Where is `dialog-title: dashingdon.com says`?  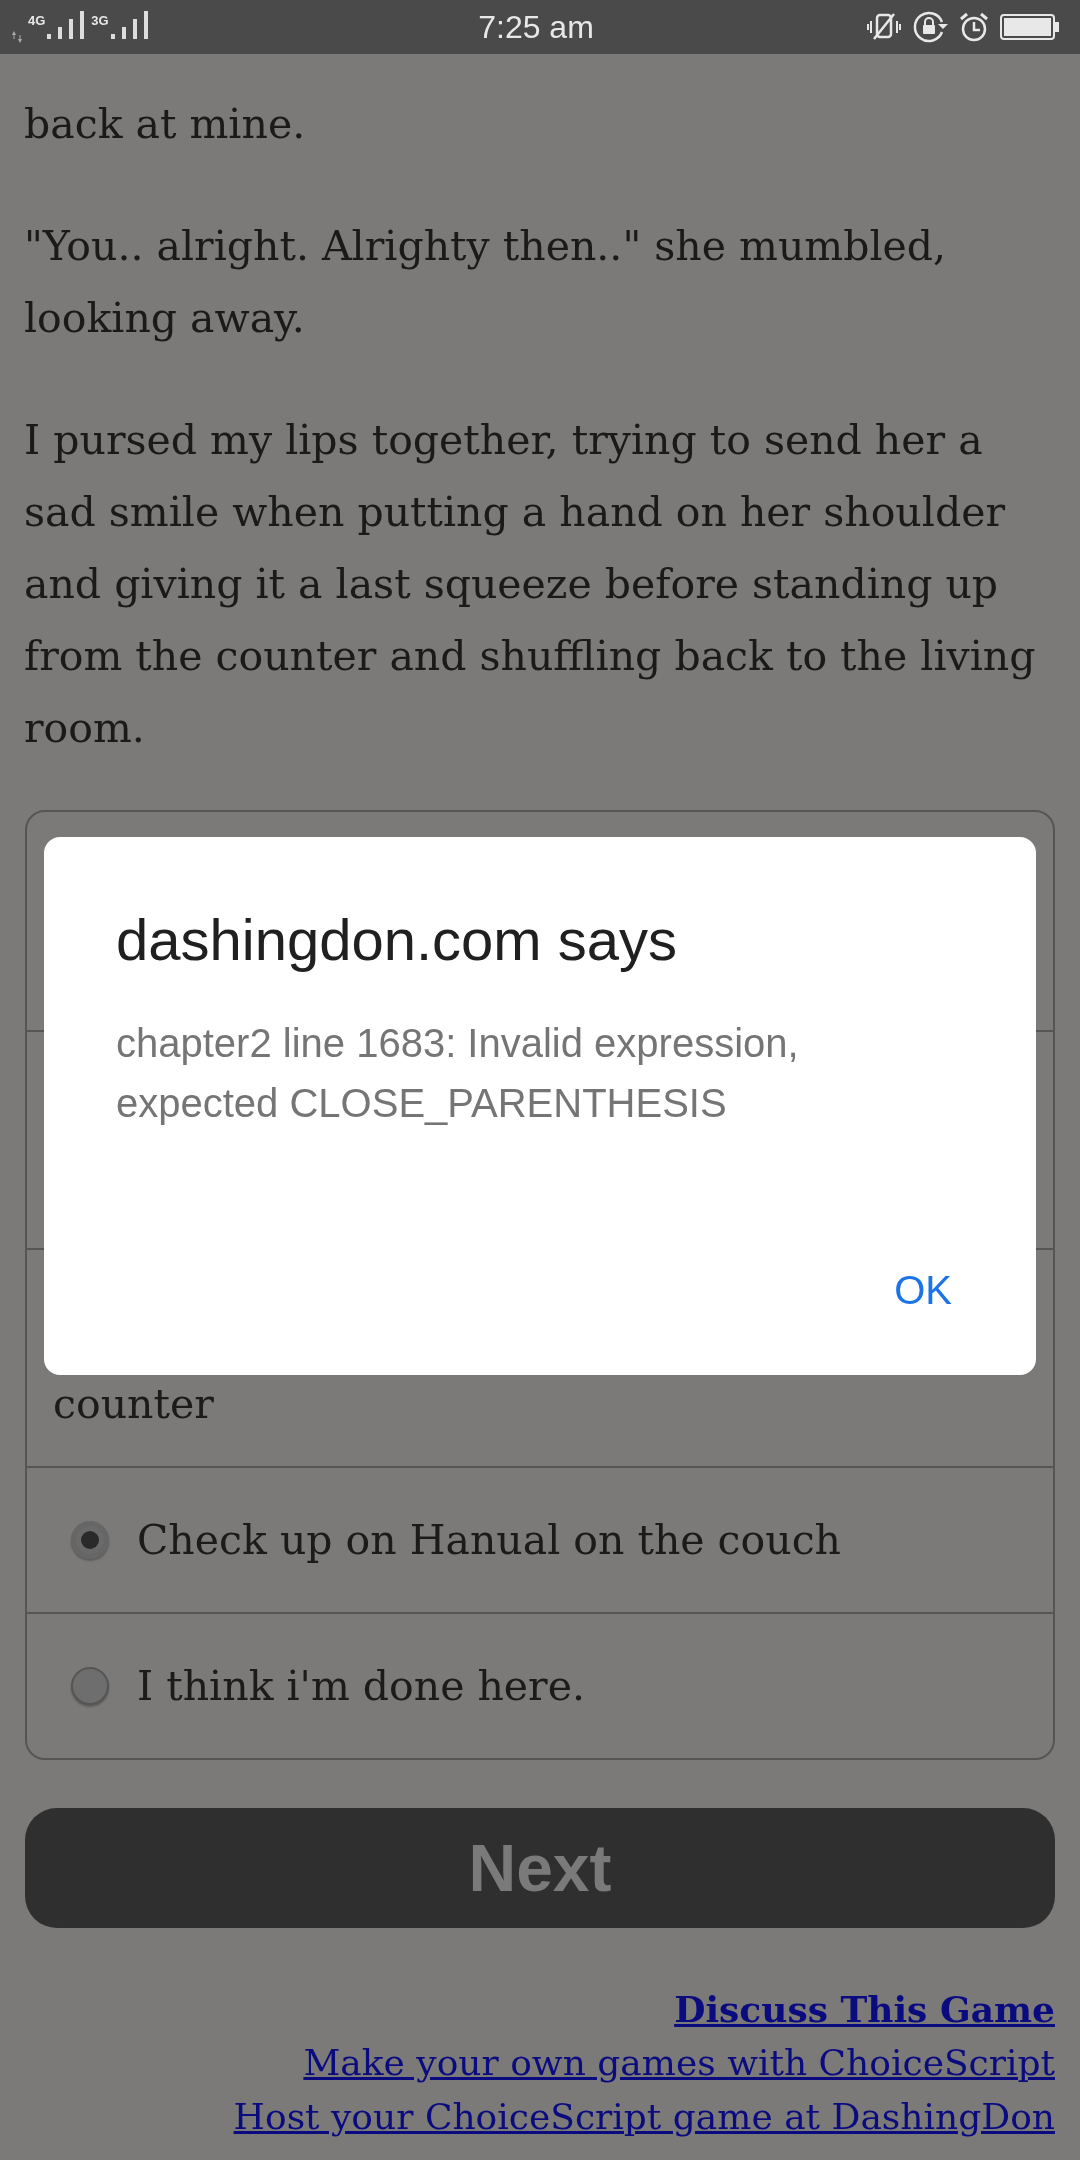 dialog-title: dashingdon.com says is located at coordinates (397, 940).